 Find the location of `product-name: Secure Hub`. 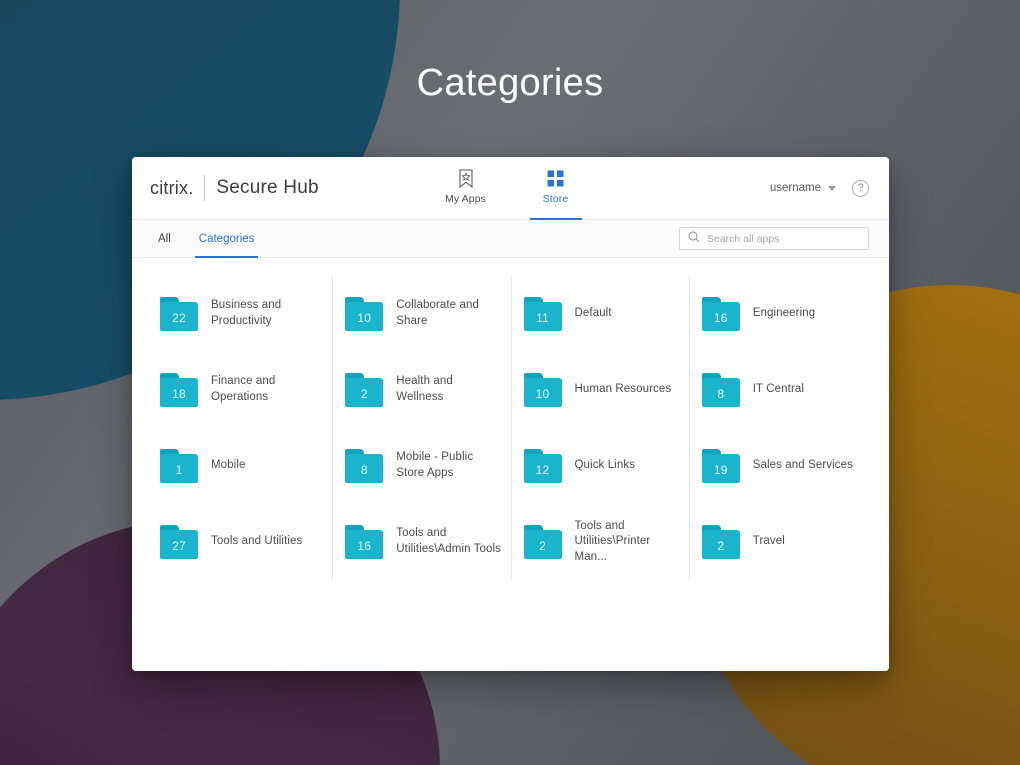

product-name: Secure Hub is located at coordinates (267, 187).